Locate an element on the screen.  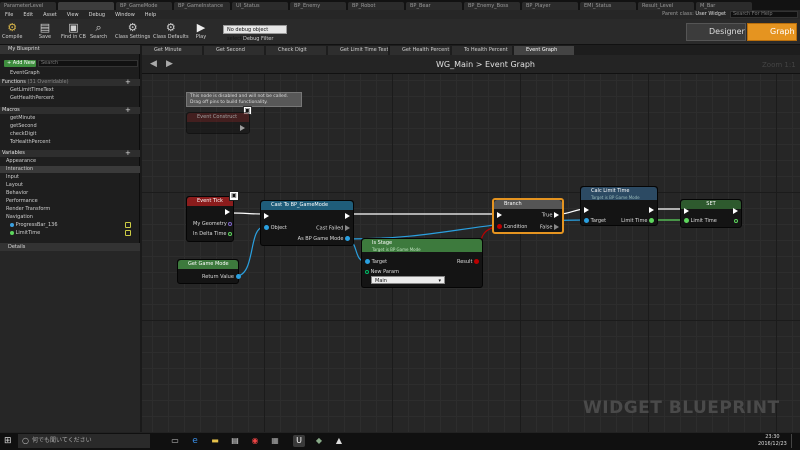
variable-category: Render Transform is located at coordinates (70, 209).